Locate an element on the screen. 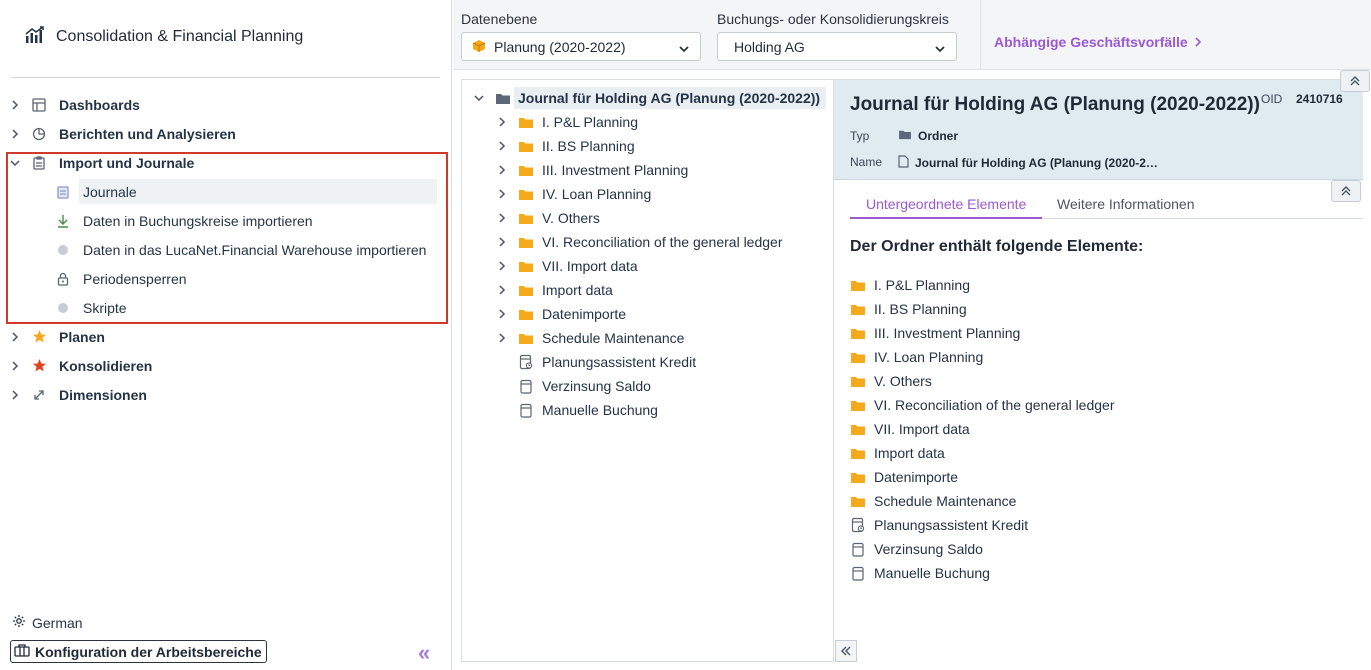  tree-item: IV. Loan Planning is located at coordinates (647, 194).